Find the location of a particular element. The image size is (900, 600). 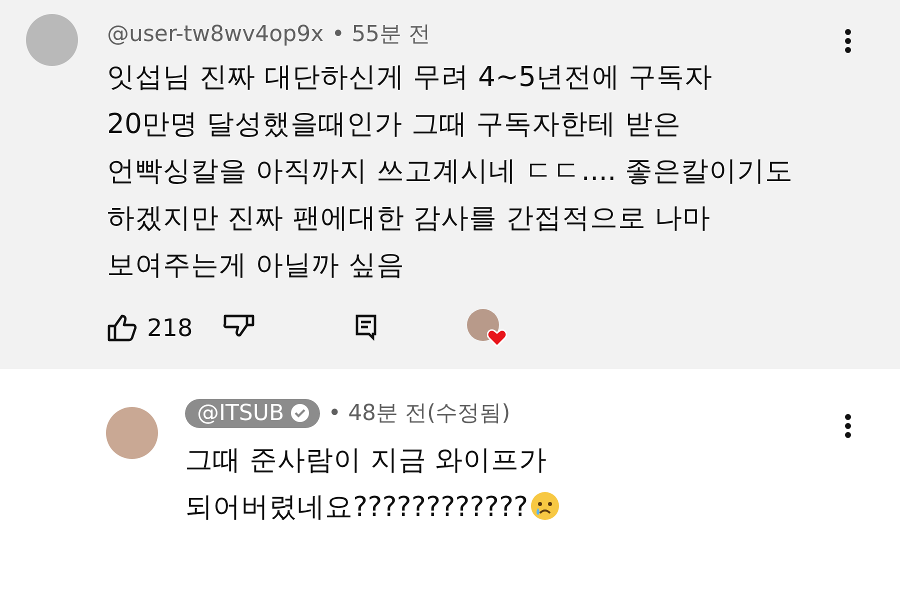

crying-face-icon is located at coordinates (545, 506).